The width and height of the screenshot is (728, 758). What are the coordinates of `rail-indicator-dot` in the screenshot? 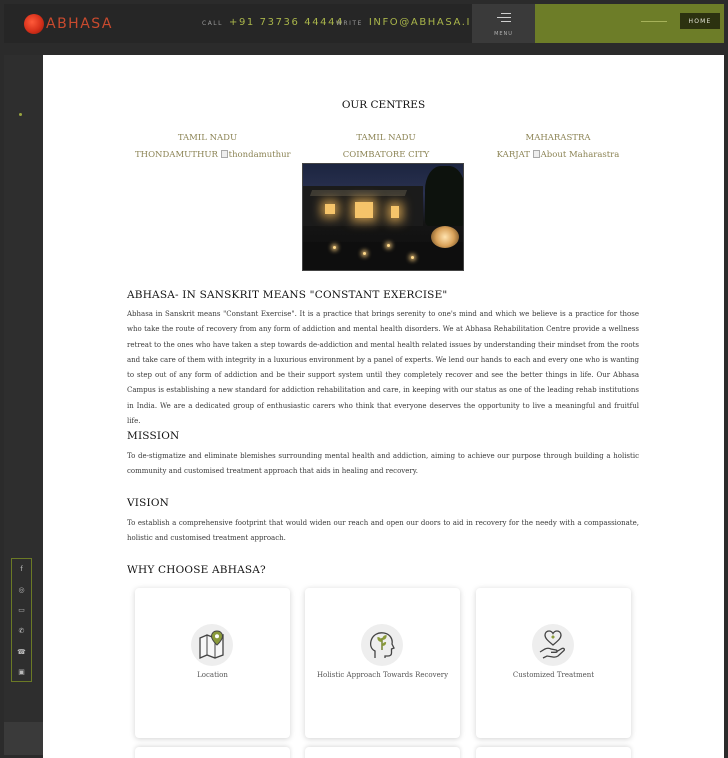 It's located at (20, 114).